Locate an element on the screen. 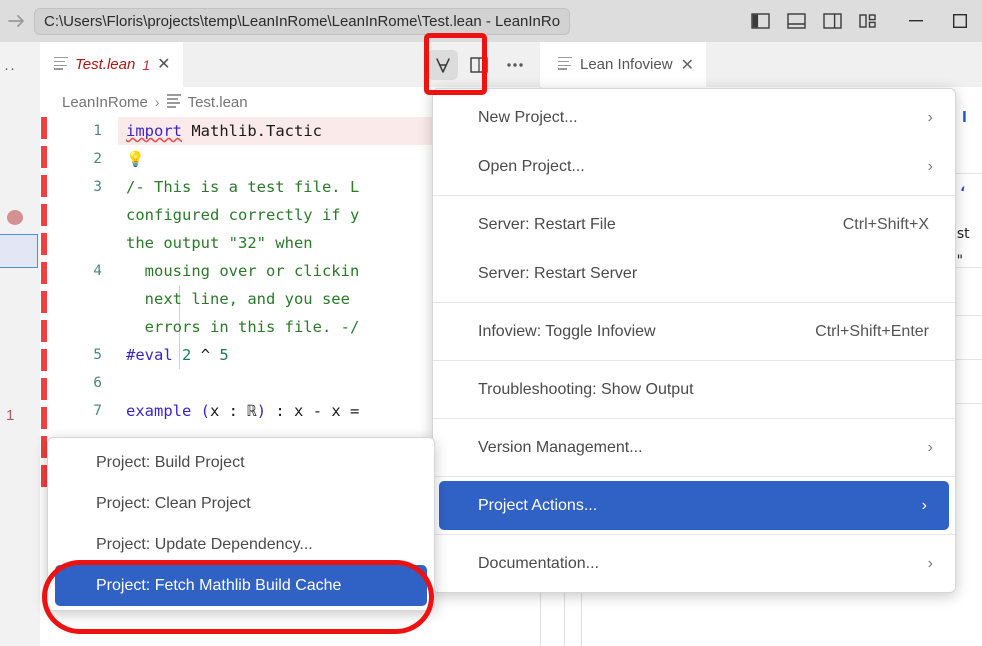 Image resolution: width=982 pixels, height=646 pixels. code-token: ^ is located at coordinates (205, 355).